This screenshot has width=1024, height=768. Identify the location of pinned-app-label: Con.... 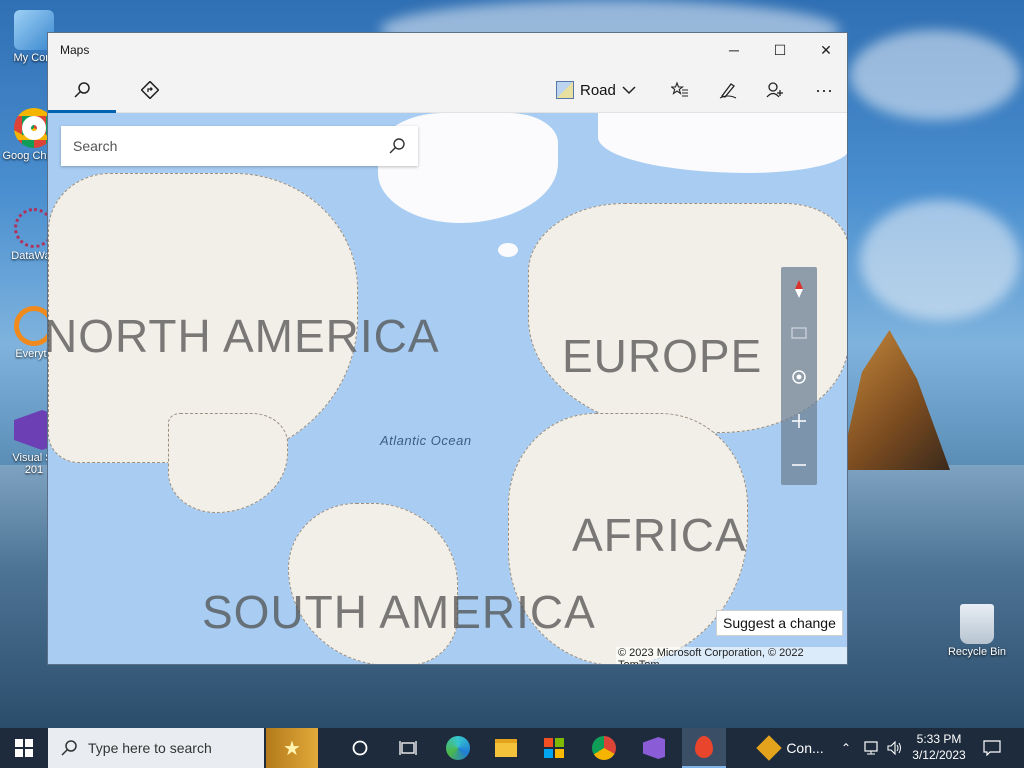
(805, 748).